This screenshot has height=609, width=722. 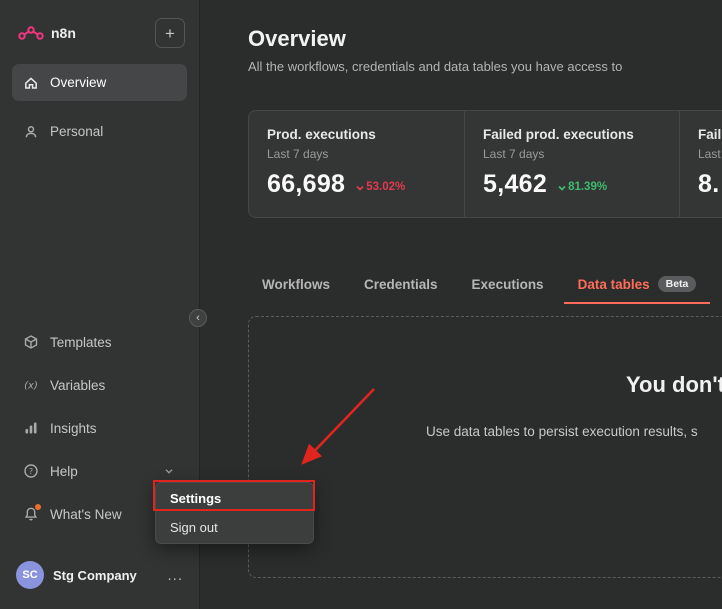 What do you see at coordinates (86, 514) in the screenshot?
I see `sidebar-item-label: What's New` at bounding box center [86, 514].